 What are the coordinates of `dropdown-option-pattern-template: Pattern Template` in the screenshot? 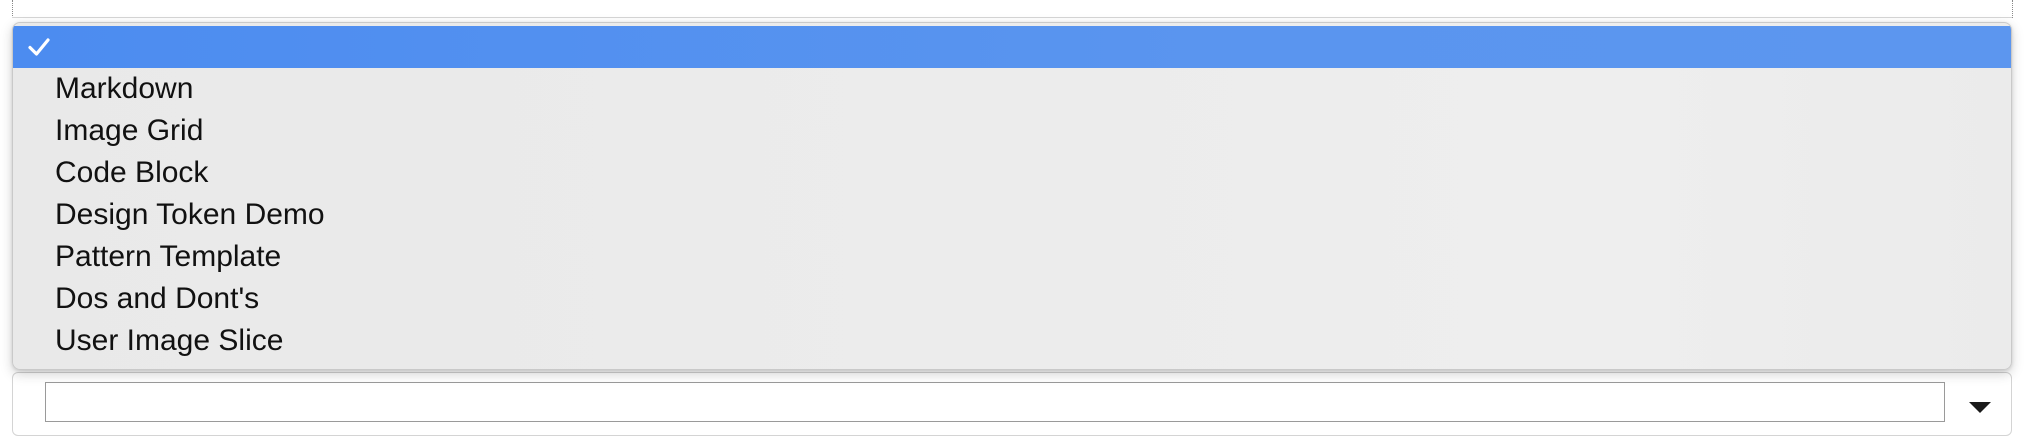 It's located at (1012, 257).